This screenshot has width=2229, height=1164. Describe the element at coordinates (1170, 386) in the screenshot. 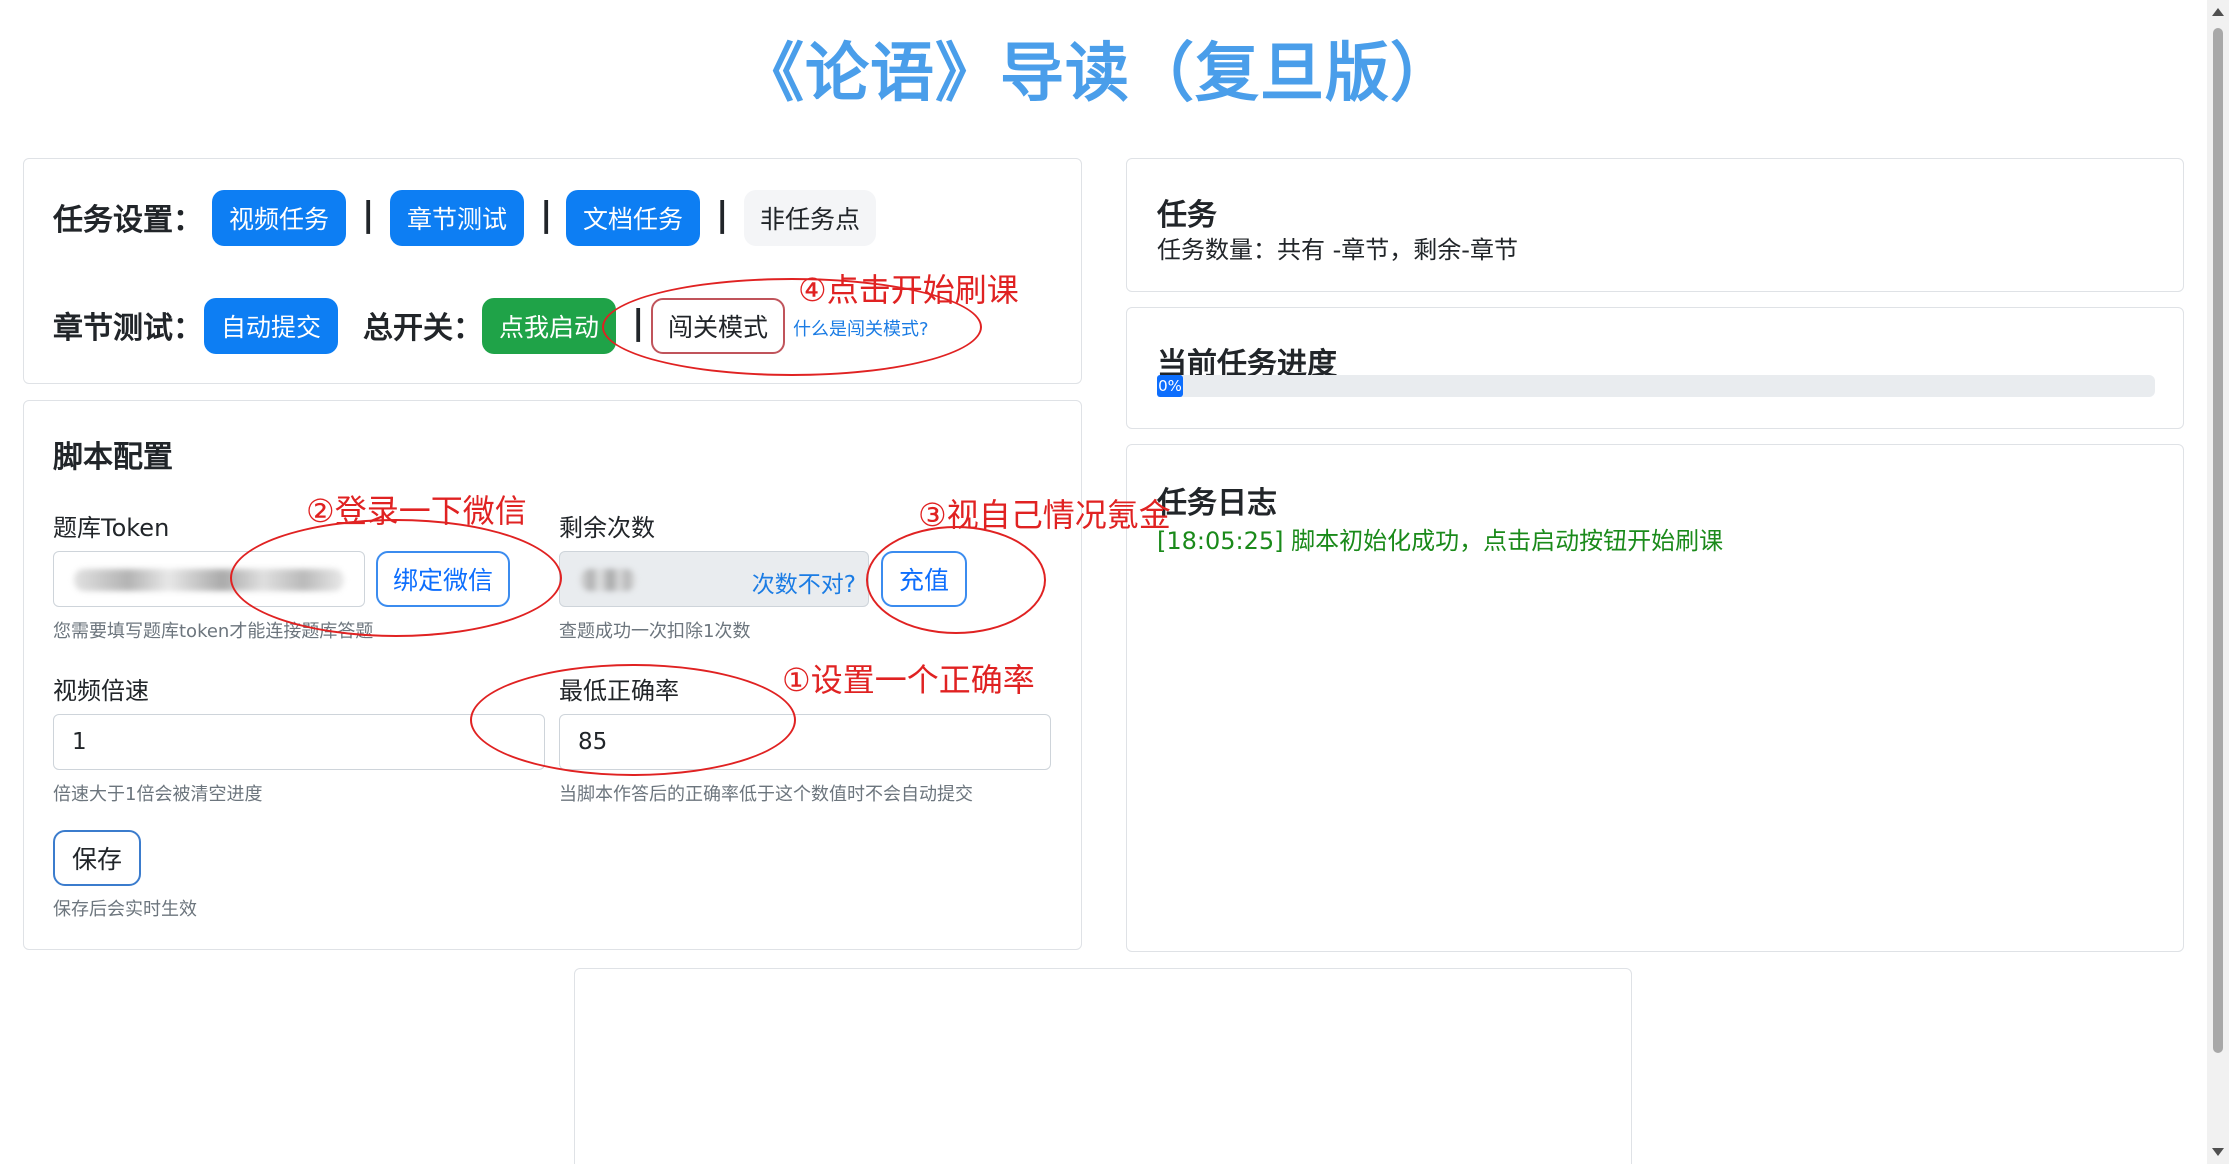

I see `progress-bar-fill: 0%` at that location.